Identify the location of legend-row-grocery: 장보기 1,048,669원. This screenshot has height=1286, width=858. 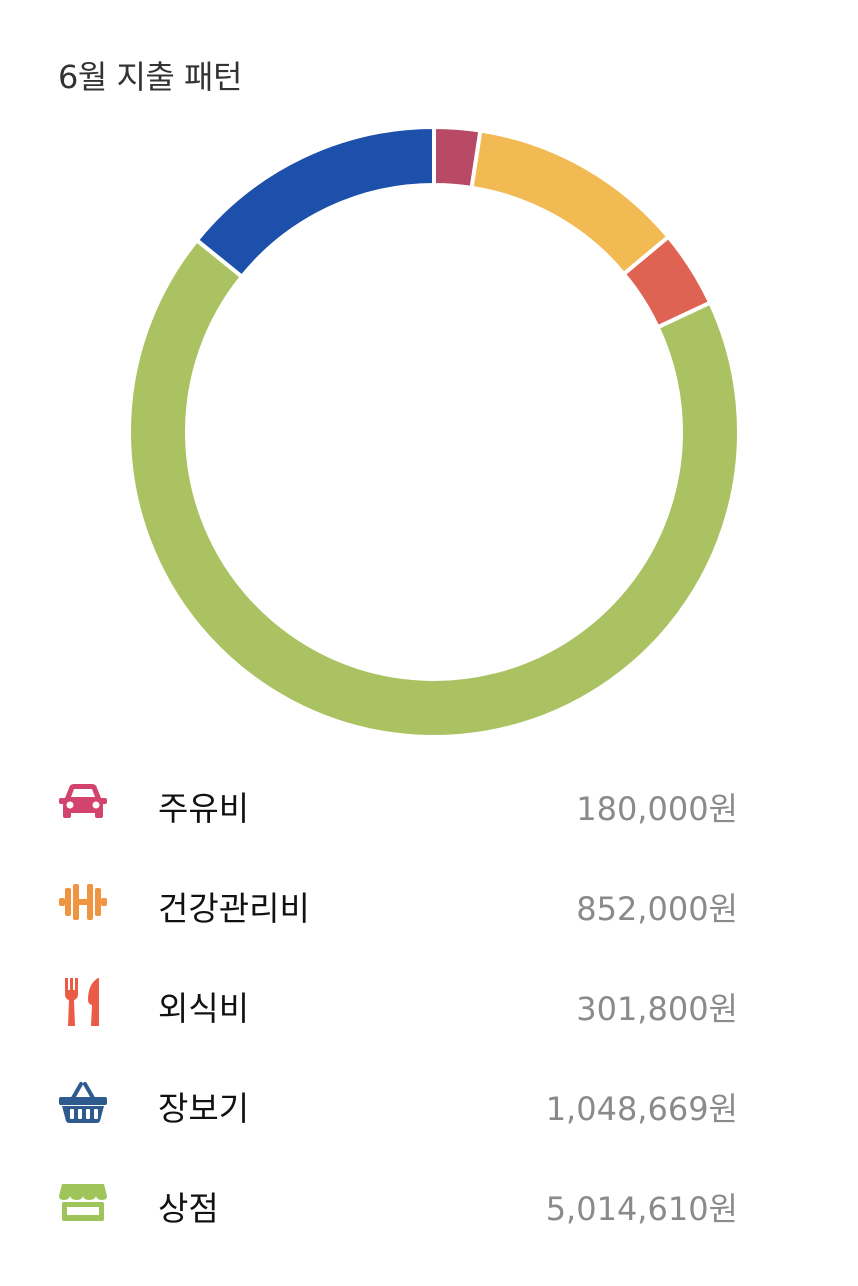
(429, 1102).